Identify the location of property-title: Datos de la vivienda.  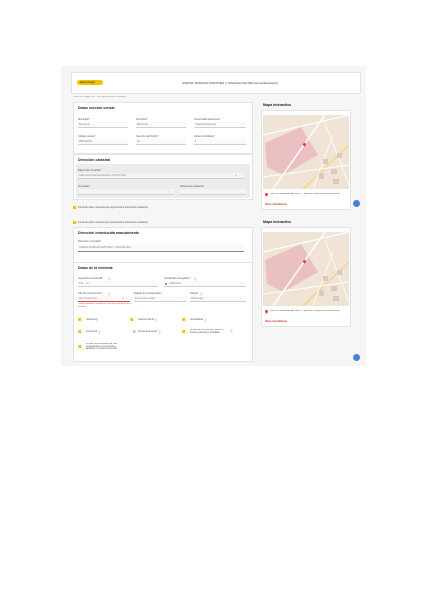
(95, 268).